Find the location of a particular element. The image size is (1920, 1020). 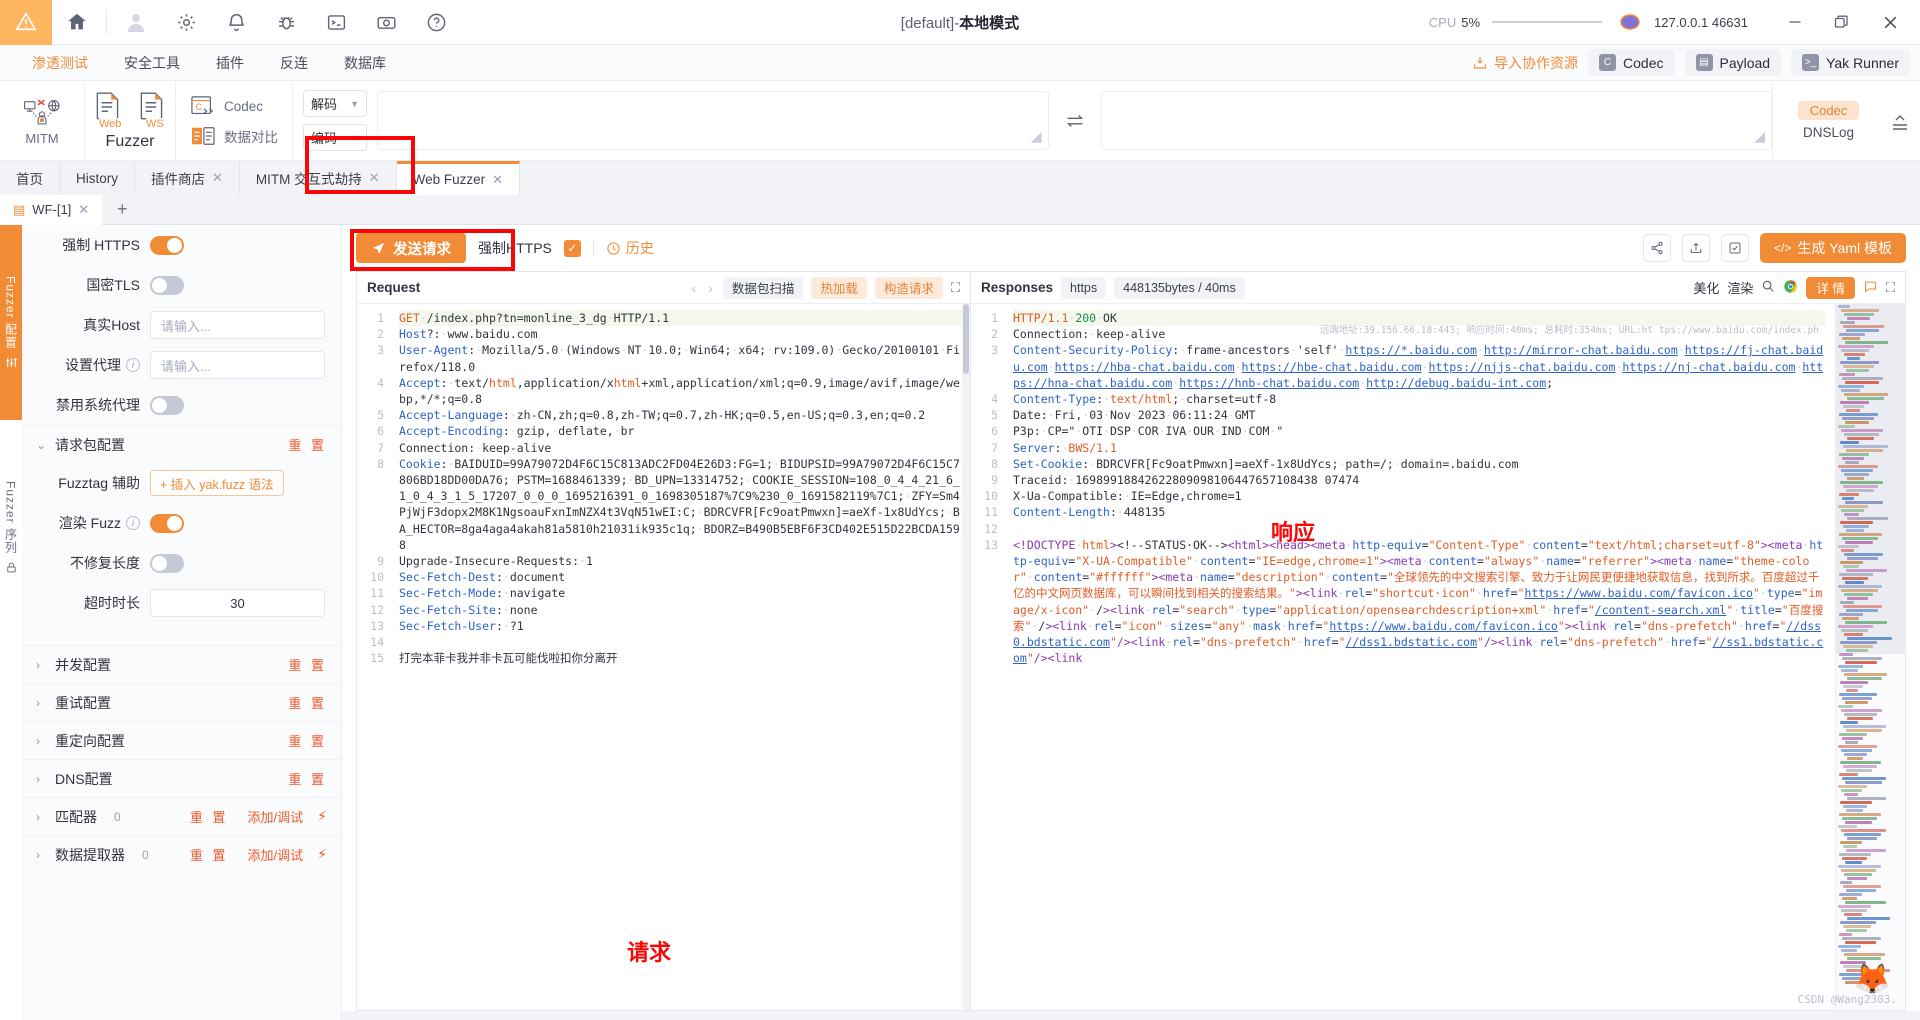

detail-button: 详 情 is located at coordinates (1830, 287).